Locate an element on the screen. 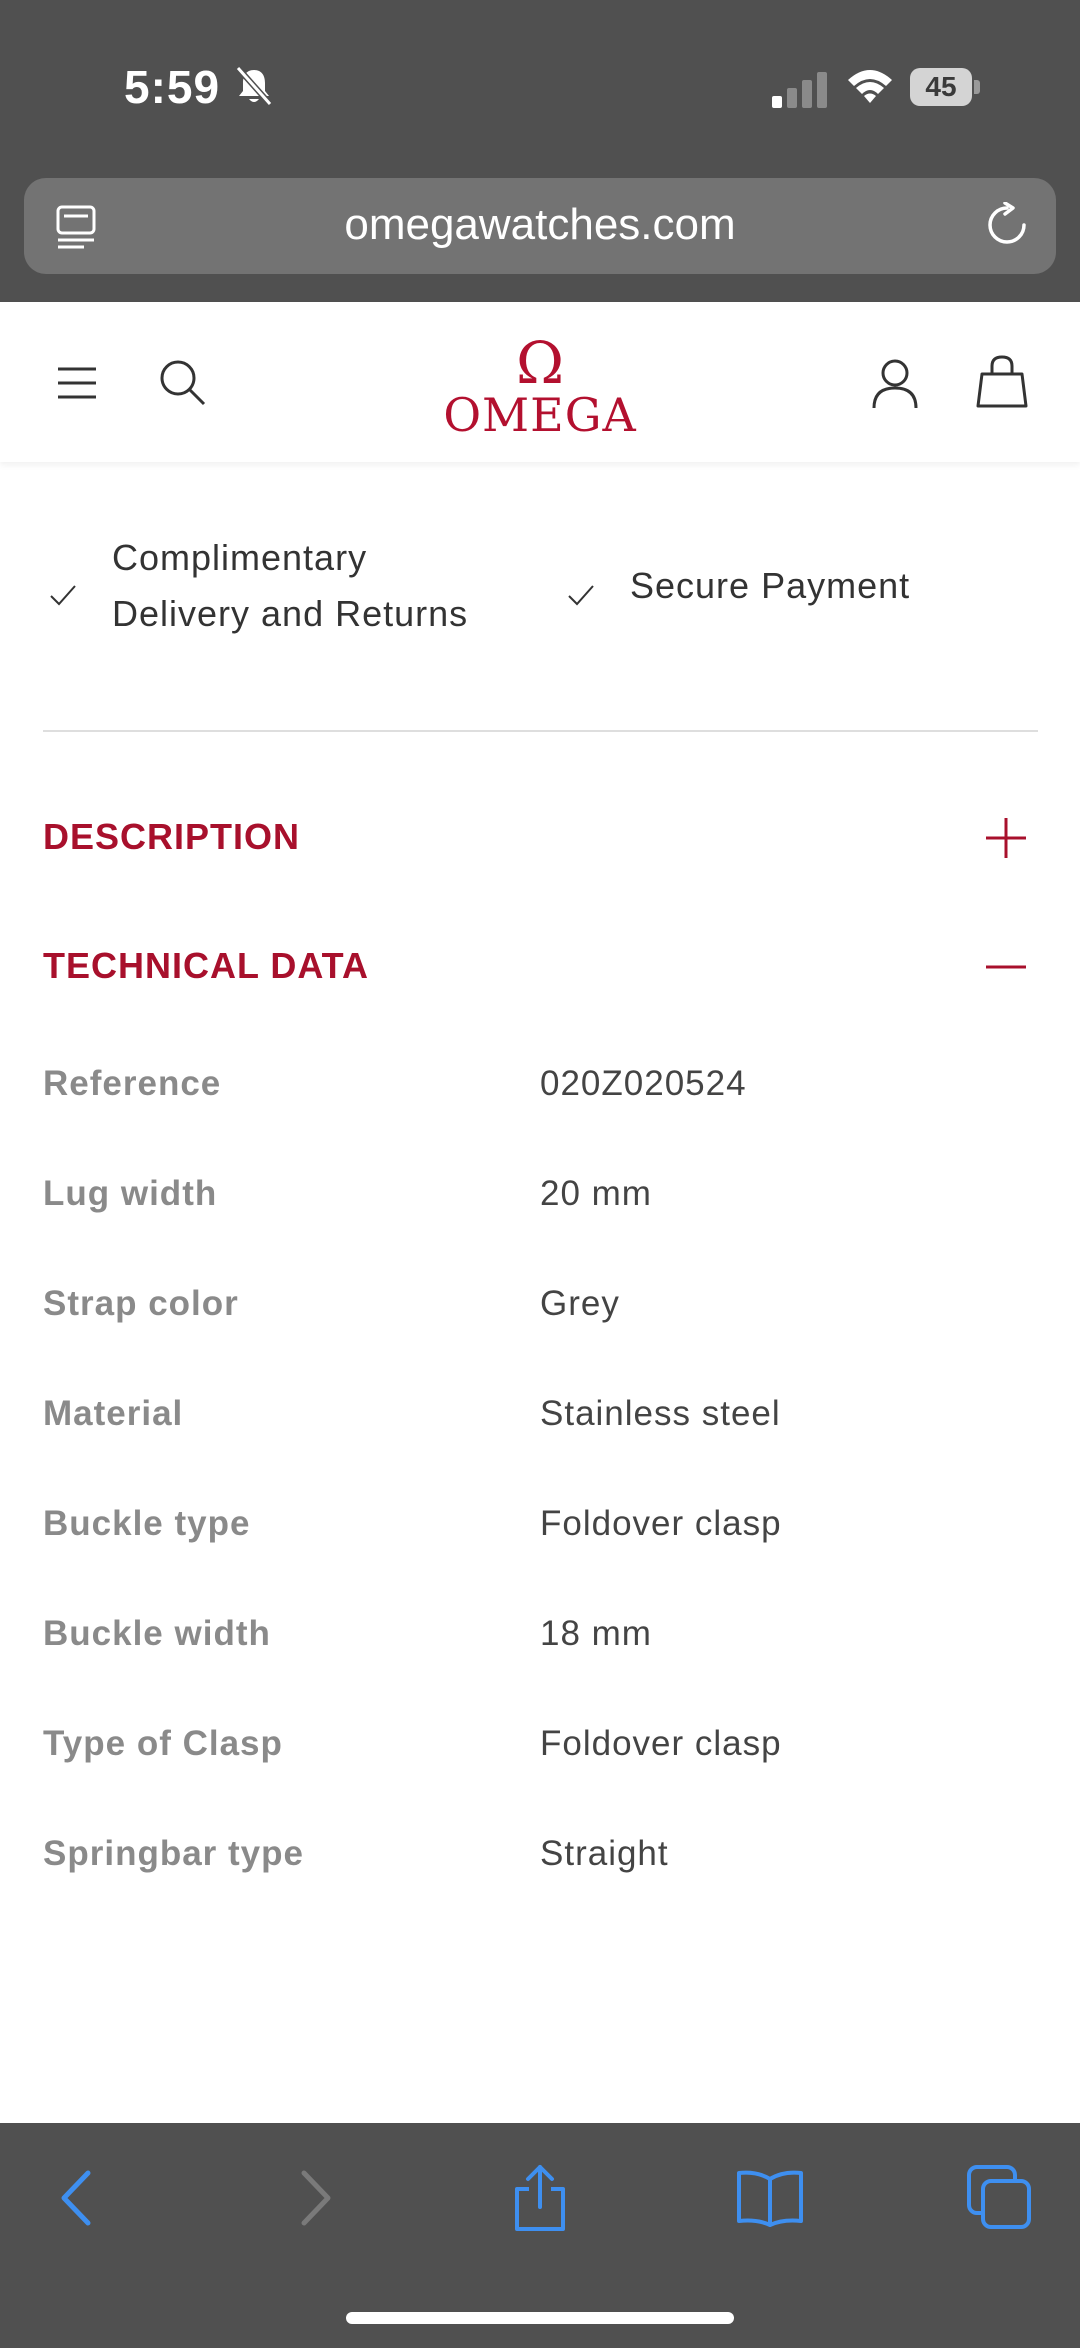  site-header: Ω OMEGA is located at coordinates (540, 382).